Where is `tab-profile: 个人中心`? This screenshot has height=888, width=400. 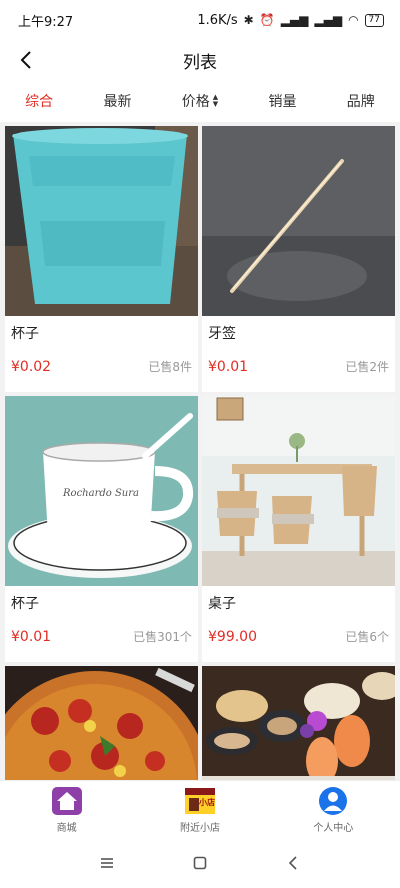
tab-profile: 个人中心 is located at coordinates (333, 810).